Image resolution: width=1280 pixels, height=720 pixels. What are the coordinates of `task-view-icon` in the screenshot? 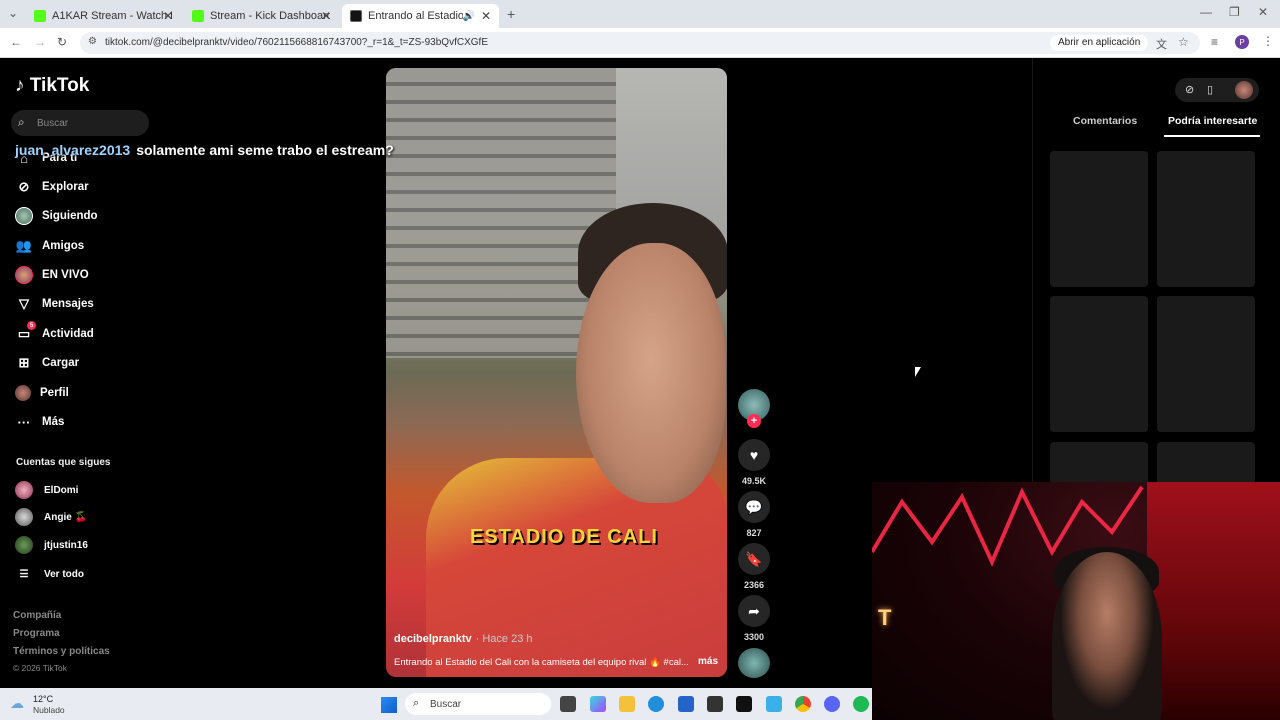 It's located at (568, 704).